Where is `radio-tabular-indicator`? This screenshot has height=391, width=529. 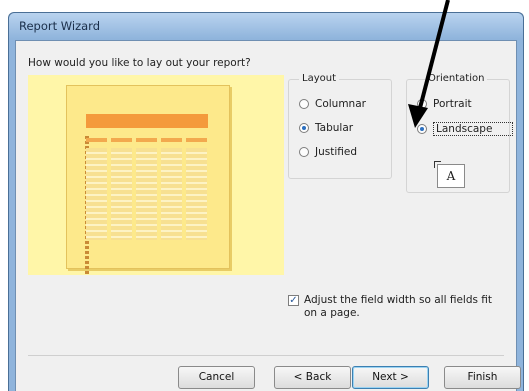
radio-tabular-indicator is located at coordinates (304, 128).